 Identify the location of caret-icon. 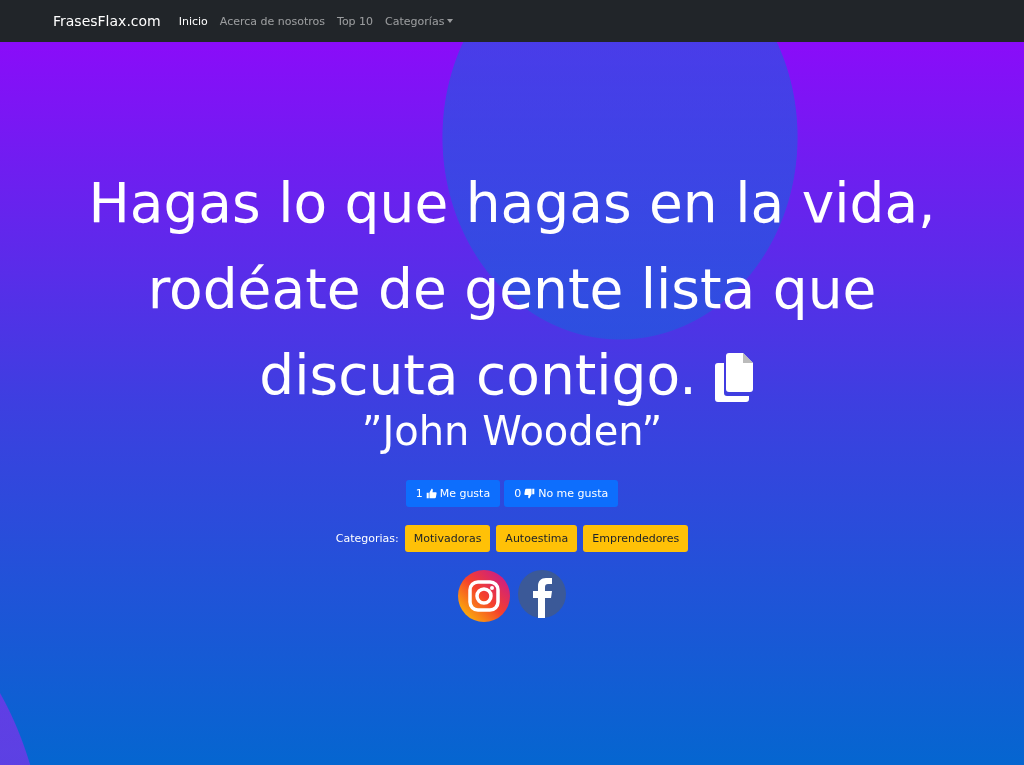
(450, 21).